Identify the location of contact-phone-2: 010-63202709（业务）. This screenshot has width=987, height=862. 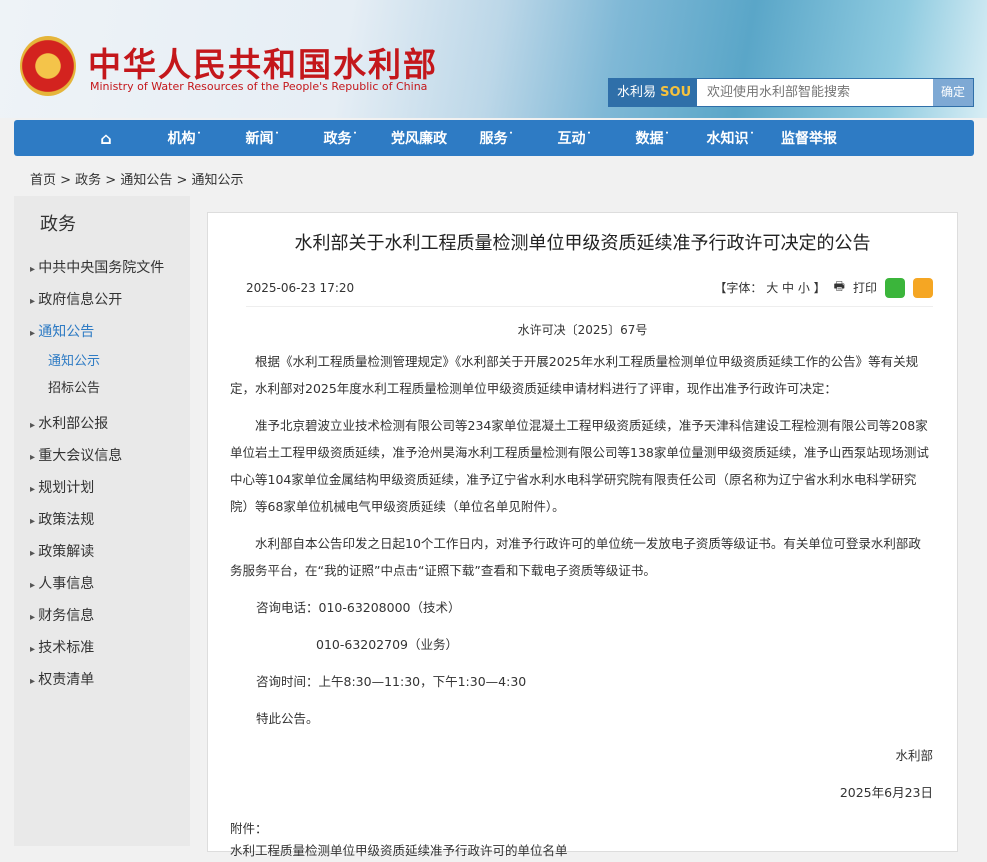
(387, 644).